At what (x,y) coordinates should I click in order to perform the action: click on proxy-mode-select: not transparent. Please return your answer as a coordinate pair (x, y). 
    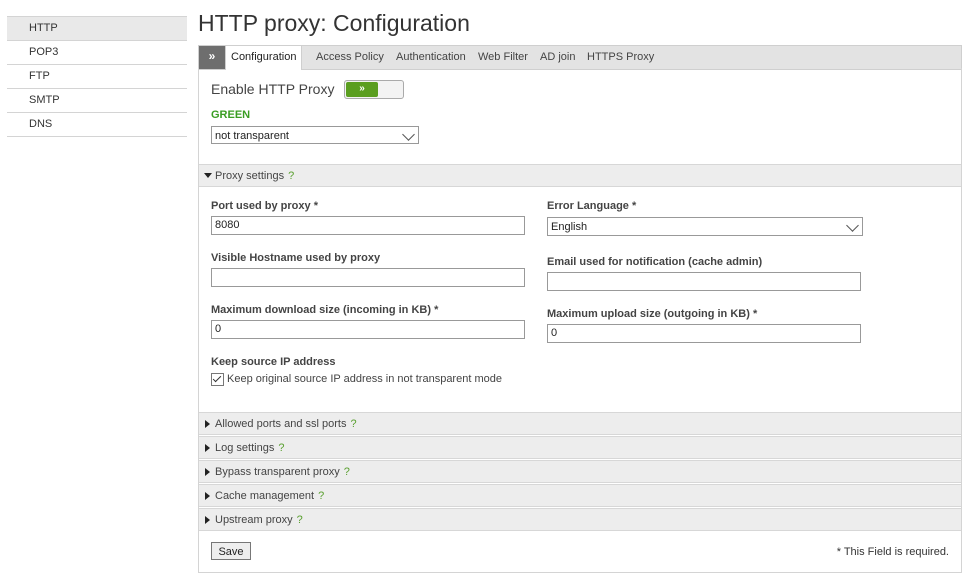
    Looking at the image, I should click on (315, 135).